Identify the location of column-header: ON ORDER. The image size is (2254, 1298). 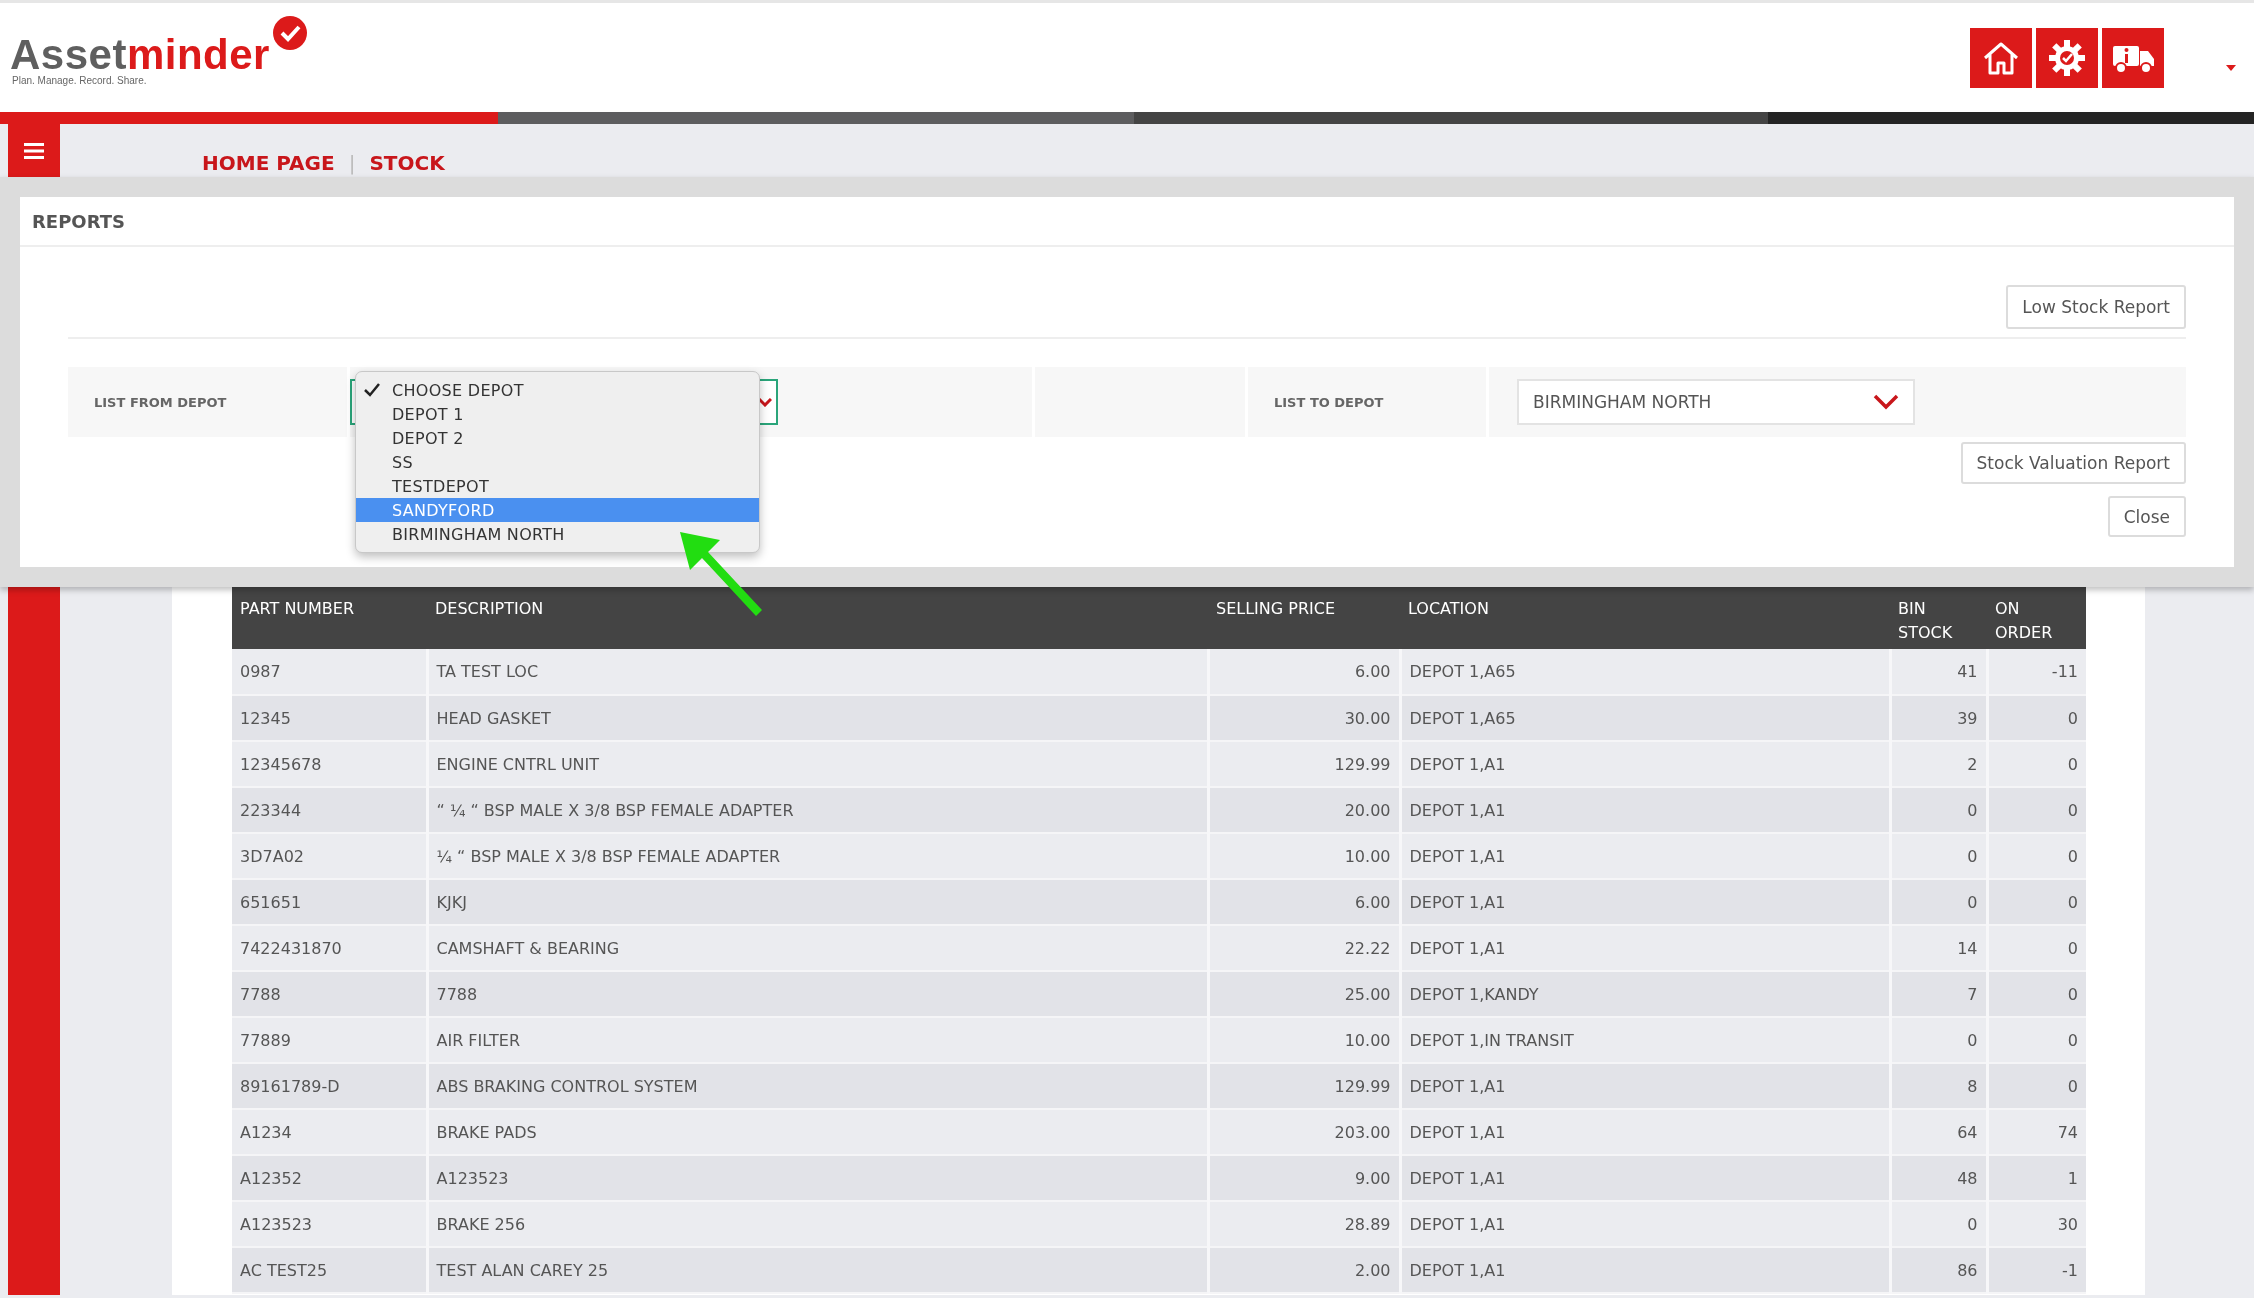
(2036, 618).